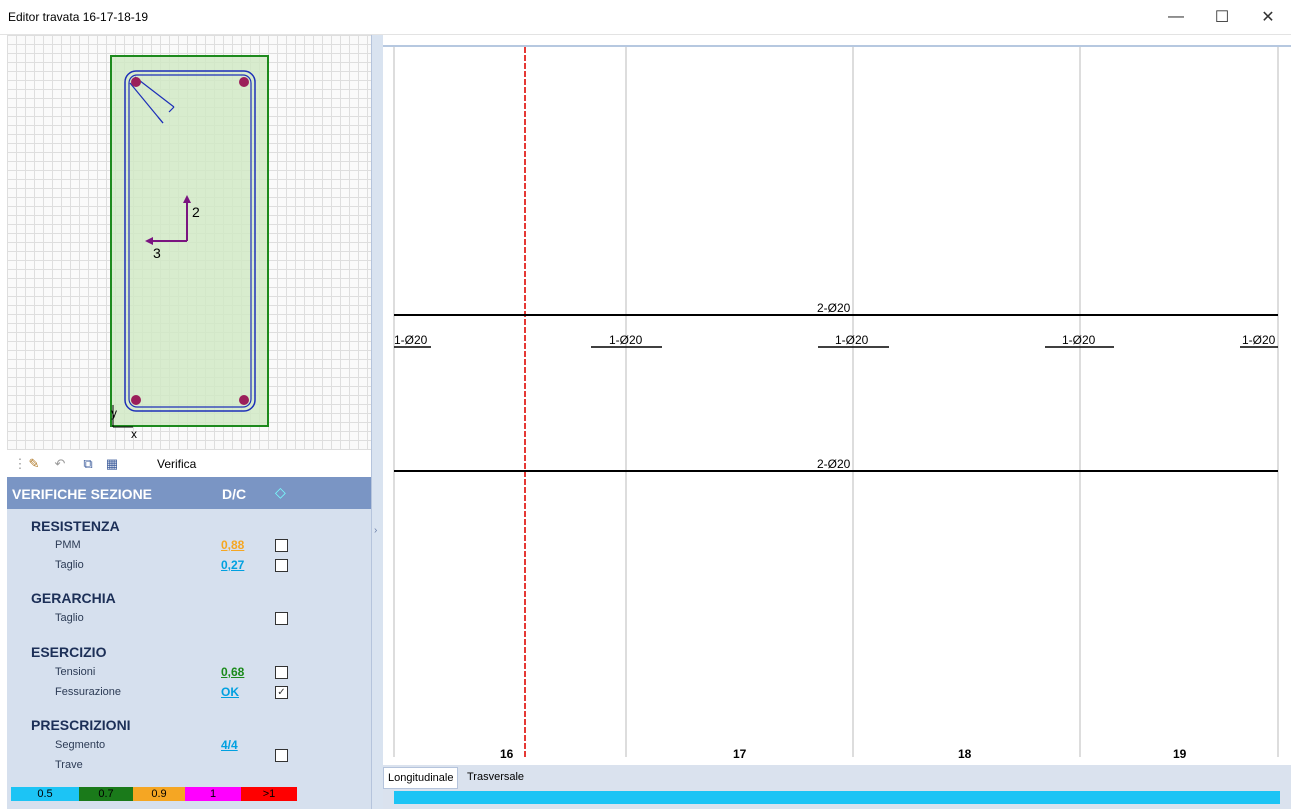 This screenshot has width=1291, height=809. I want to click on bottom-rebar-label: 2-Ø20, so click(834, 464).